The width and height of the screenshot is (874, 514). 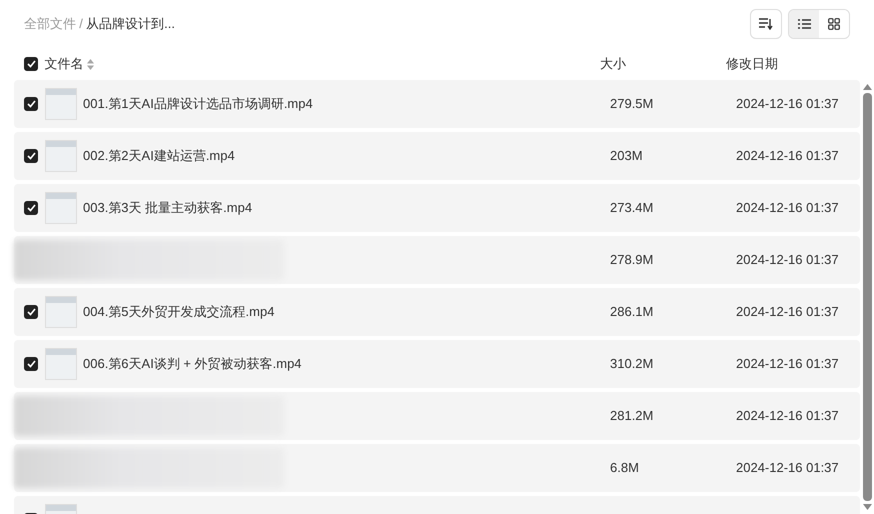 What do you see at coordinates (613, 64) in the screenshot?
I see `column-header: 大小` at bounding box center [613, 64].